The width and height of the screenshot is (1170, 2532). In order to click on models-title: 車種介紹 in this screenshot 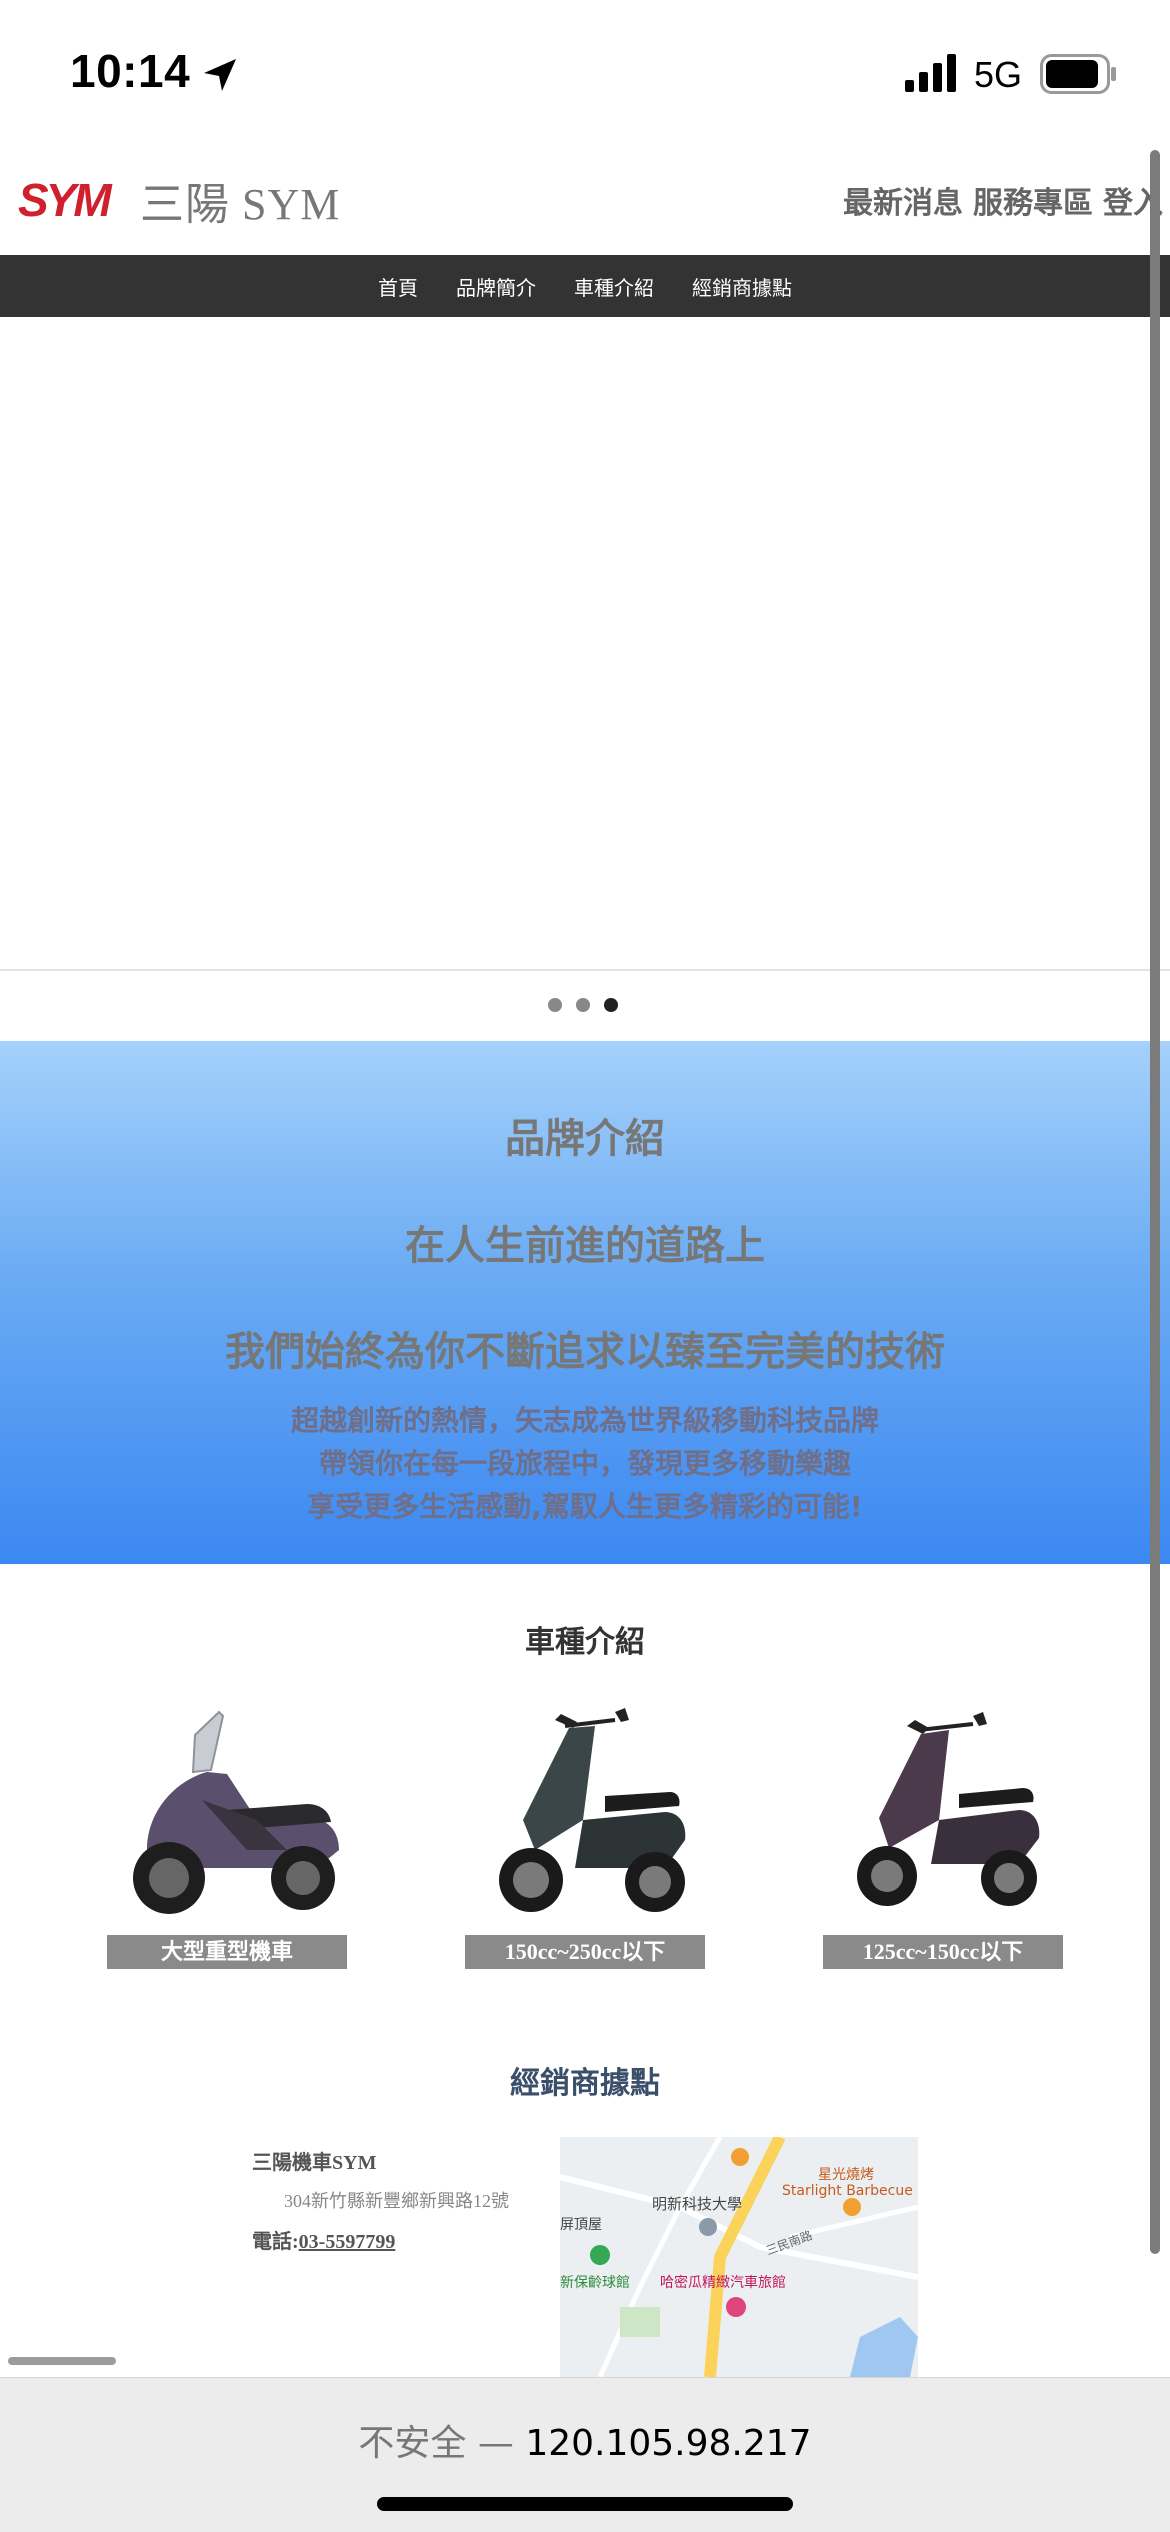, I will do `click(585, 1642)`.